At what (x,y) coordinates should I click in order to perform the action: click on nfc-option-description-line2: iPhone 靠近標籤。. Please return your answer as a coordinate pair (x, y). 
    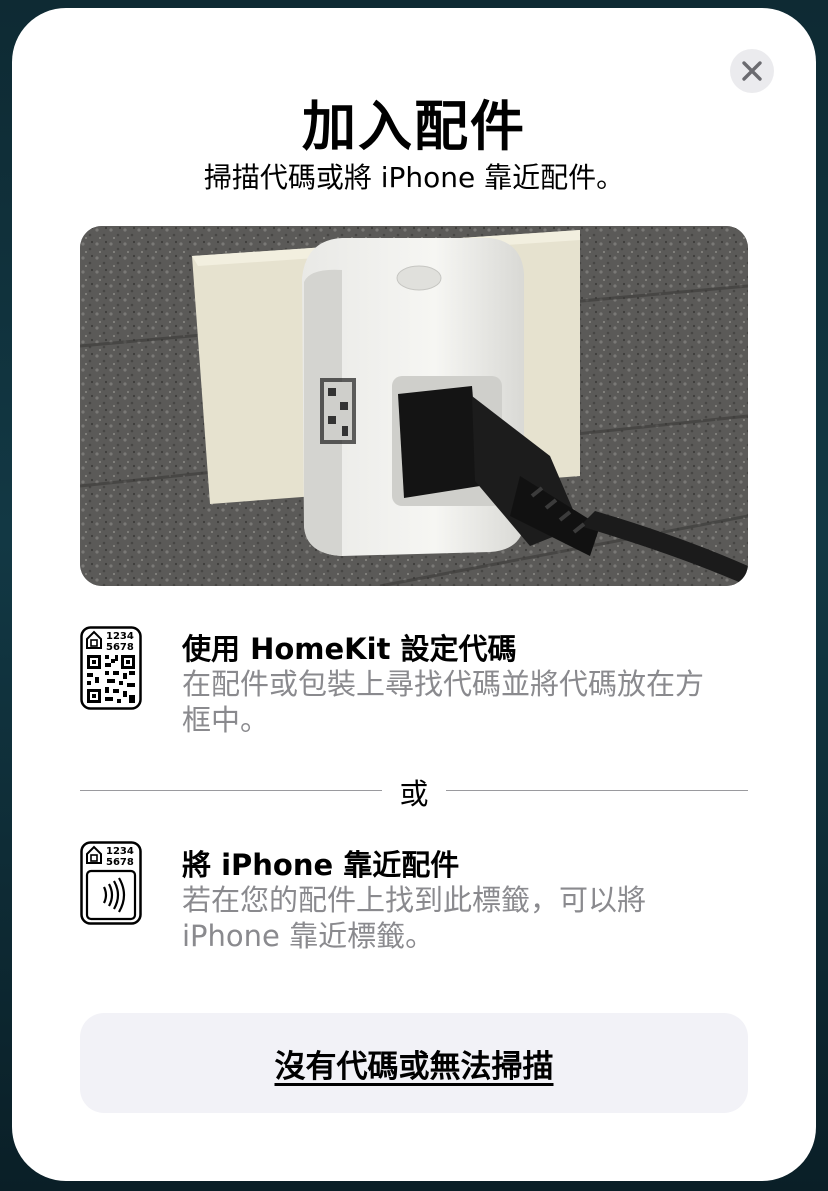
    Looking at the image, I should click on (308, 936).